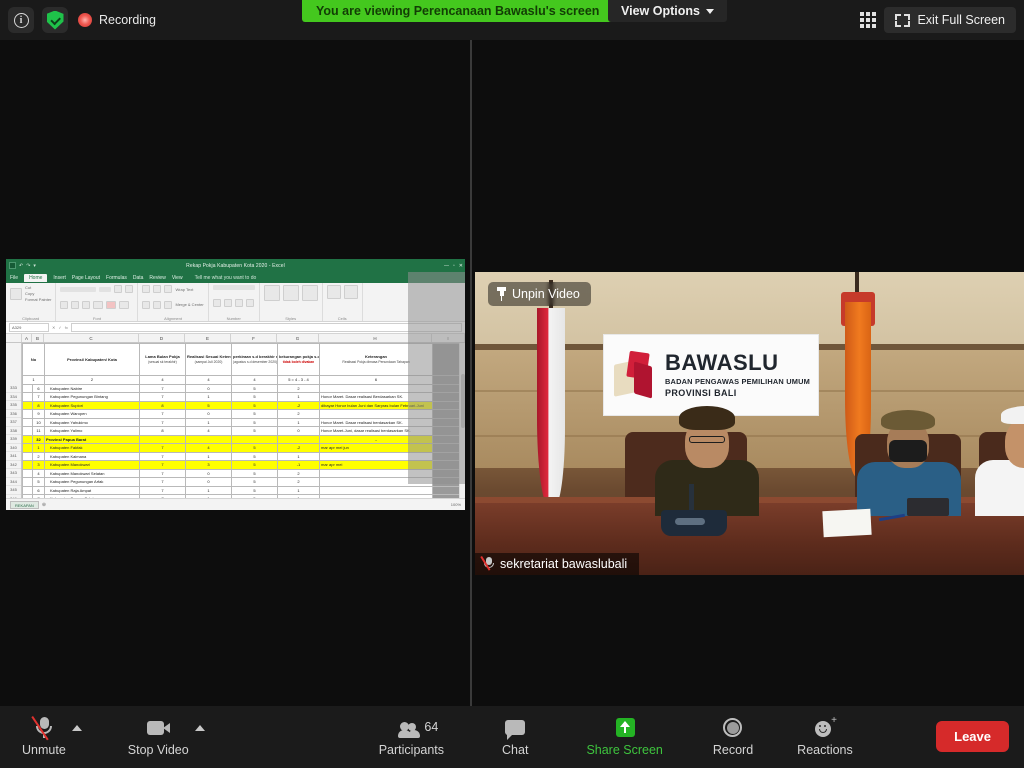 The width and height of the screenshot is (1024, 768). I want to click on cell-no-0: 6, so click(38, 388).